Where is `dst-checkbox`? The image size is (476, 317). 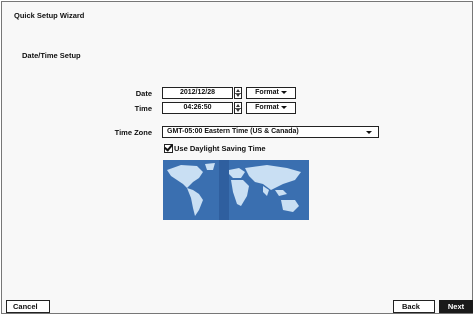 dst-checkbox is located at coordinates (168, 147).